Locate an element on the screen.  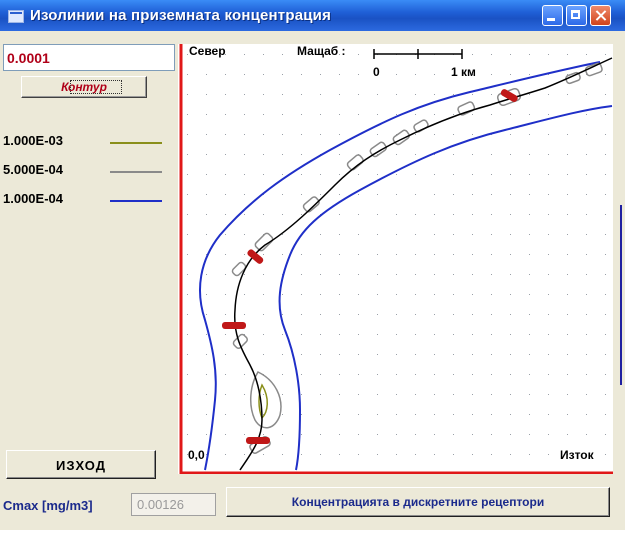
scale-start-label: 0 is located at coordinates (376, 72).